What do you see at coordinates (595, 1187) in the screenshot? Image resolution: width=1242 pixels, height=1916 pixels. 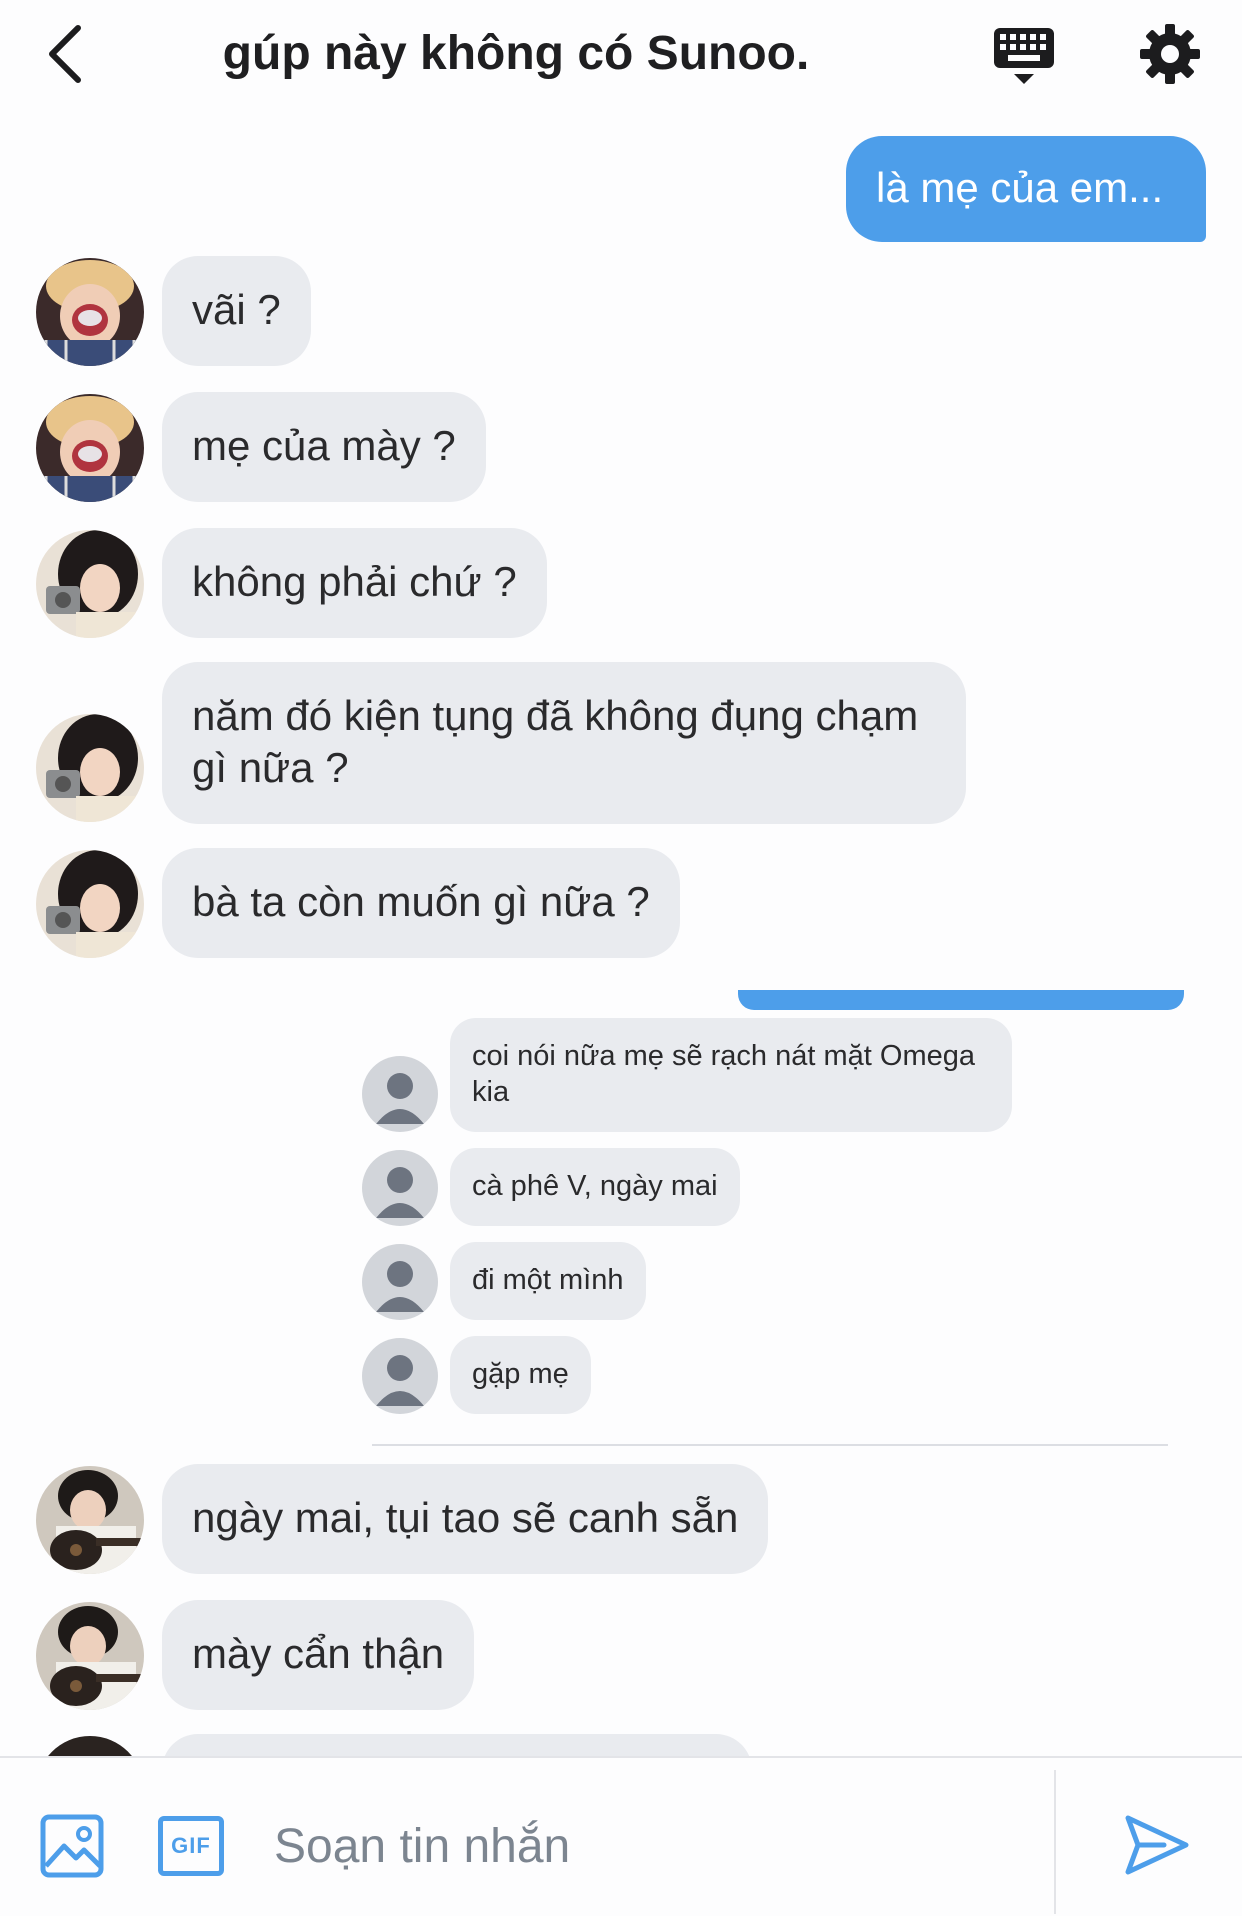 I see `screenshot-message: cà phê V, ngày mai` at bounding box center [595, 1187].